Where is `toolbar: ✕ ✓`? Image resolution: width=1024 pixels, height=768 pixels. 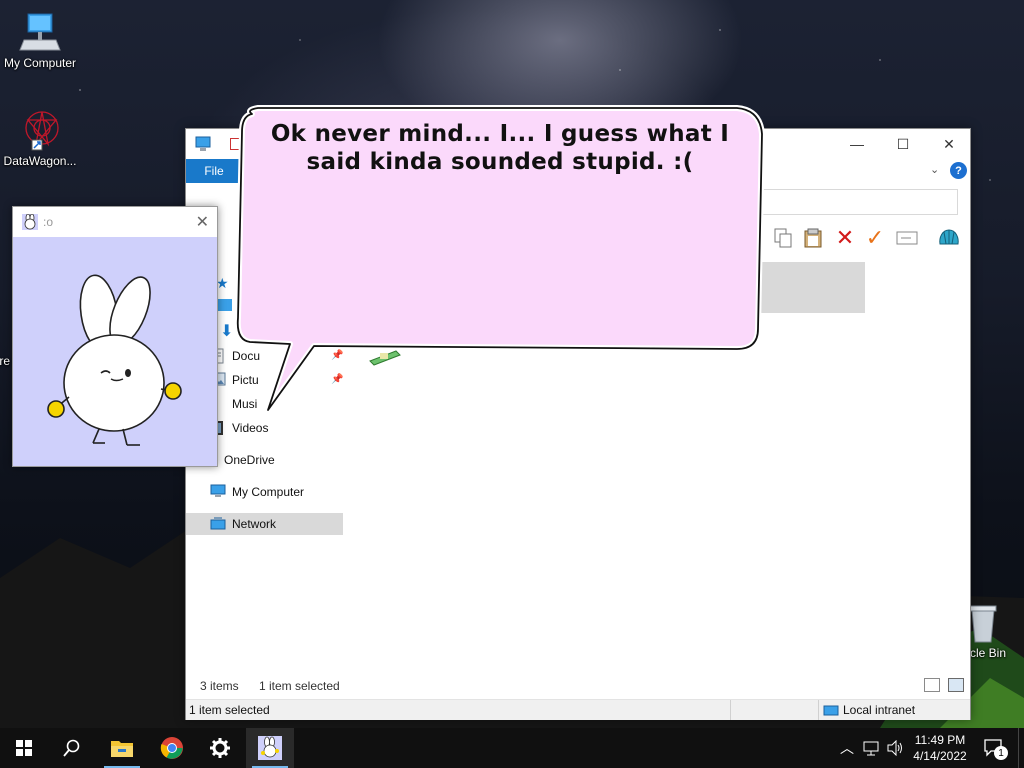
toolbar: ✕ ✓ is located at coordinates (866, 238).